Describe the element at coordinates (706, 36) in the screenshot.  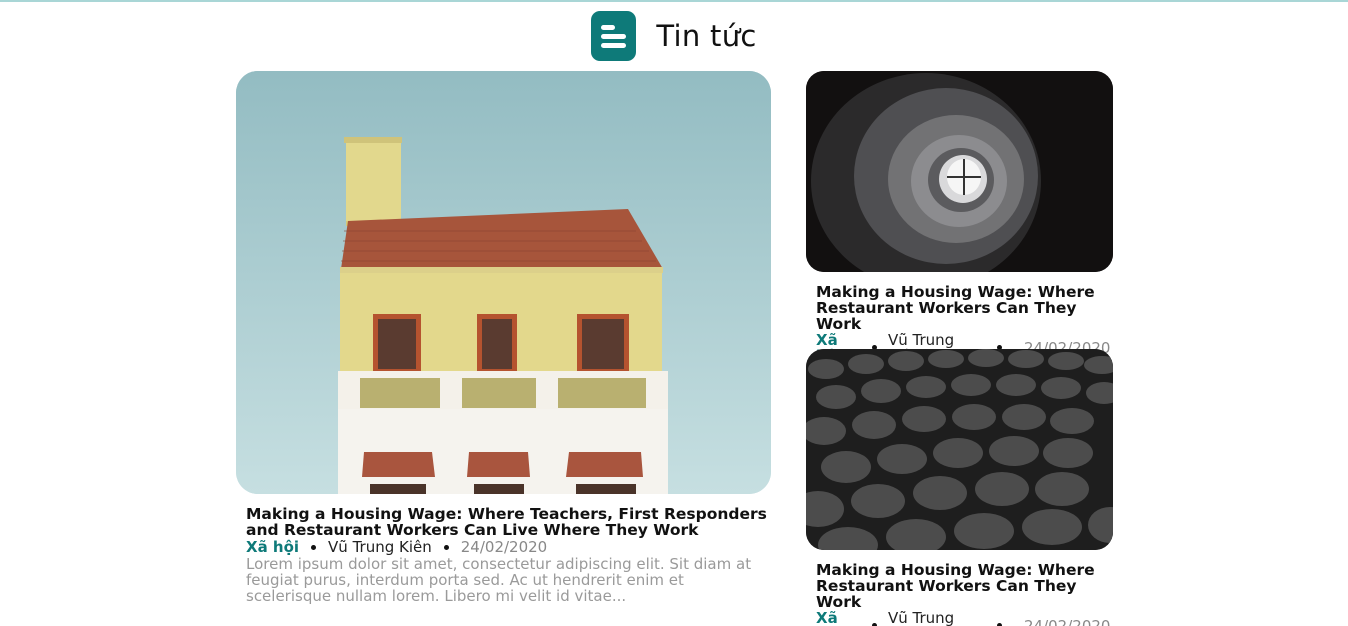
I see `page-title: Tin tức` at that location.